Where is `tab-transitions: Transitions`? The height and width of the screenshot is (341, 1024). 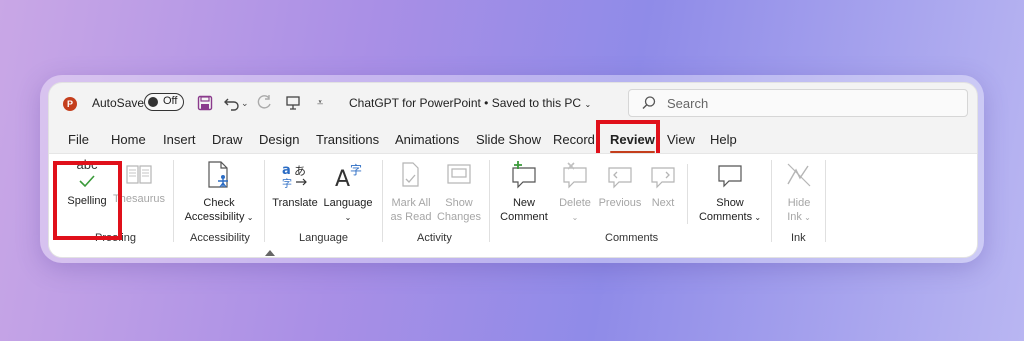 tab-transitions: Transitions is located at coordinates (347, 139).